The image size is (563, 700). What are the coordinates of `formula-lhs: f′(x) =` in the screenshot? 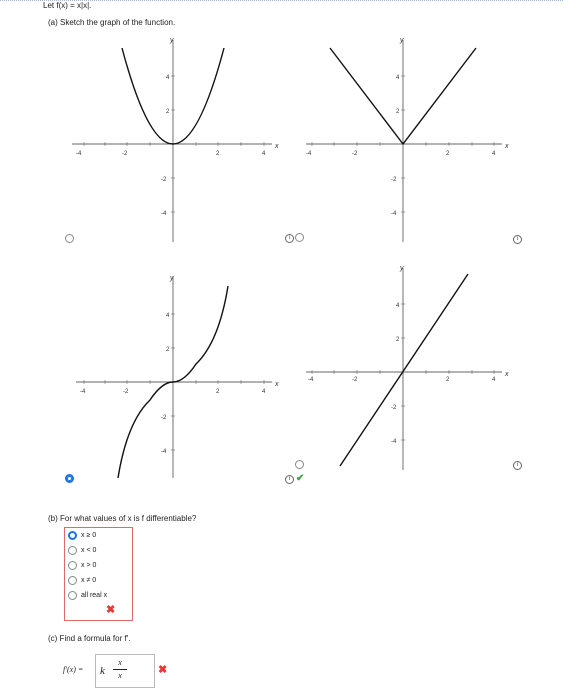 It's located at (73, 669).